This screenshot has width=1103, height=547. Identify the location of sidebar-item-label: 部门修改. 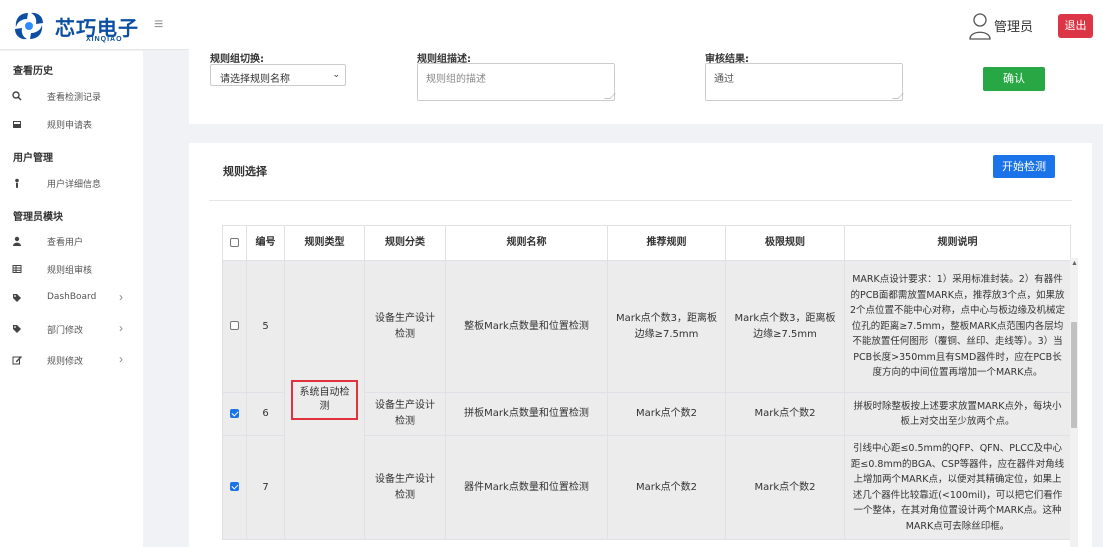
(65, 331).